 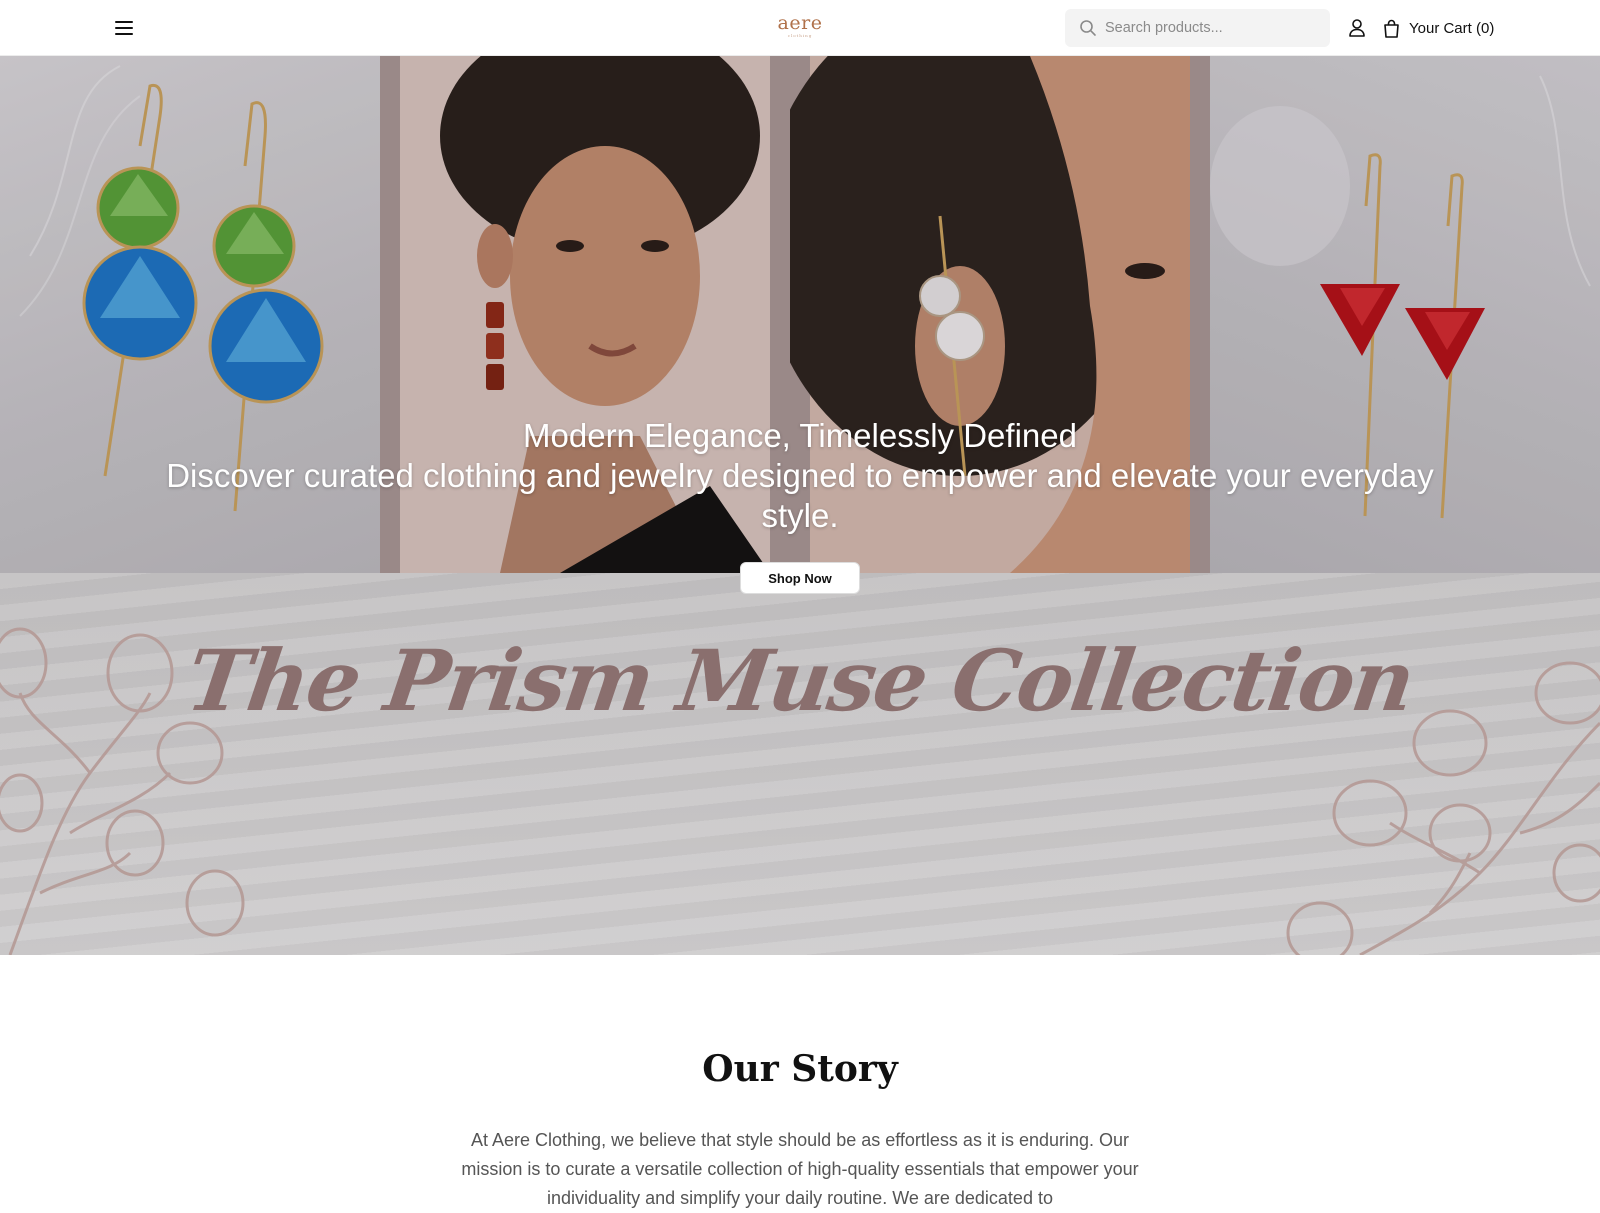 I want to click on menu-button, so click(x=124, y=28).